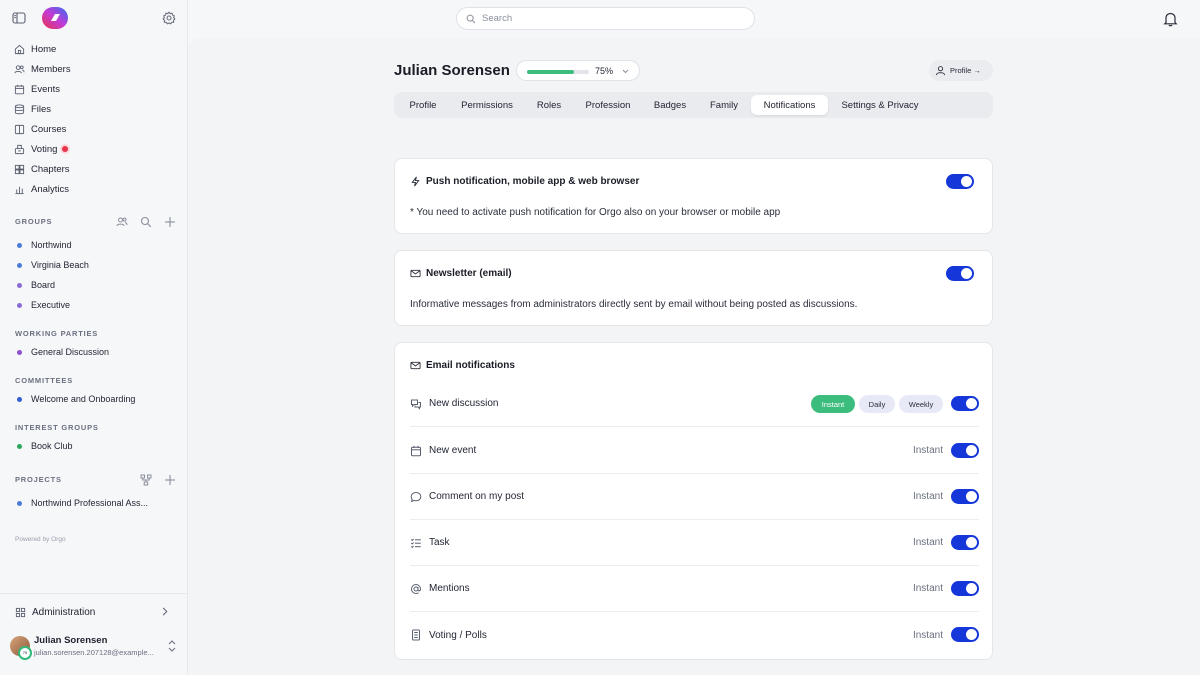 Image resolution: width=1200 pixels, height=675 pixels. What do you see at coordinates (921, 404) in the screenshot?
I see `frequency-weekly-pill: Weekly` at bounding box center [921, 404].